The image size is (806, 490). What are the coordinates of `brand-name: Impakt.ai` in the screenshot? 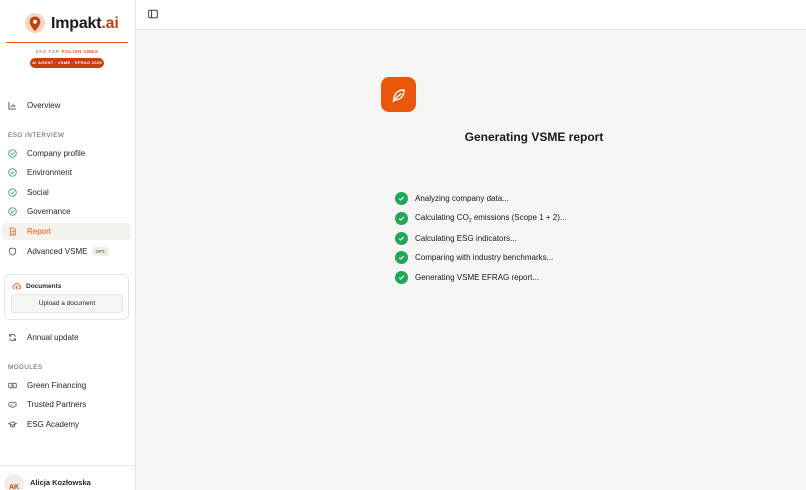 It's located at (85, 23).